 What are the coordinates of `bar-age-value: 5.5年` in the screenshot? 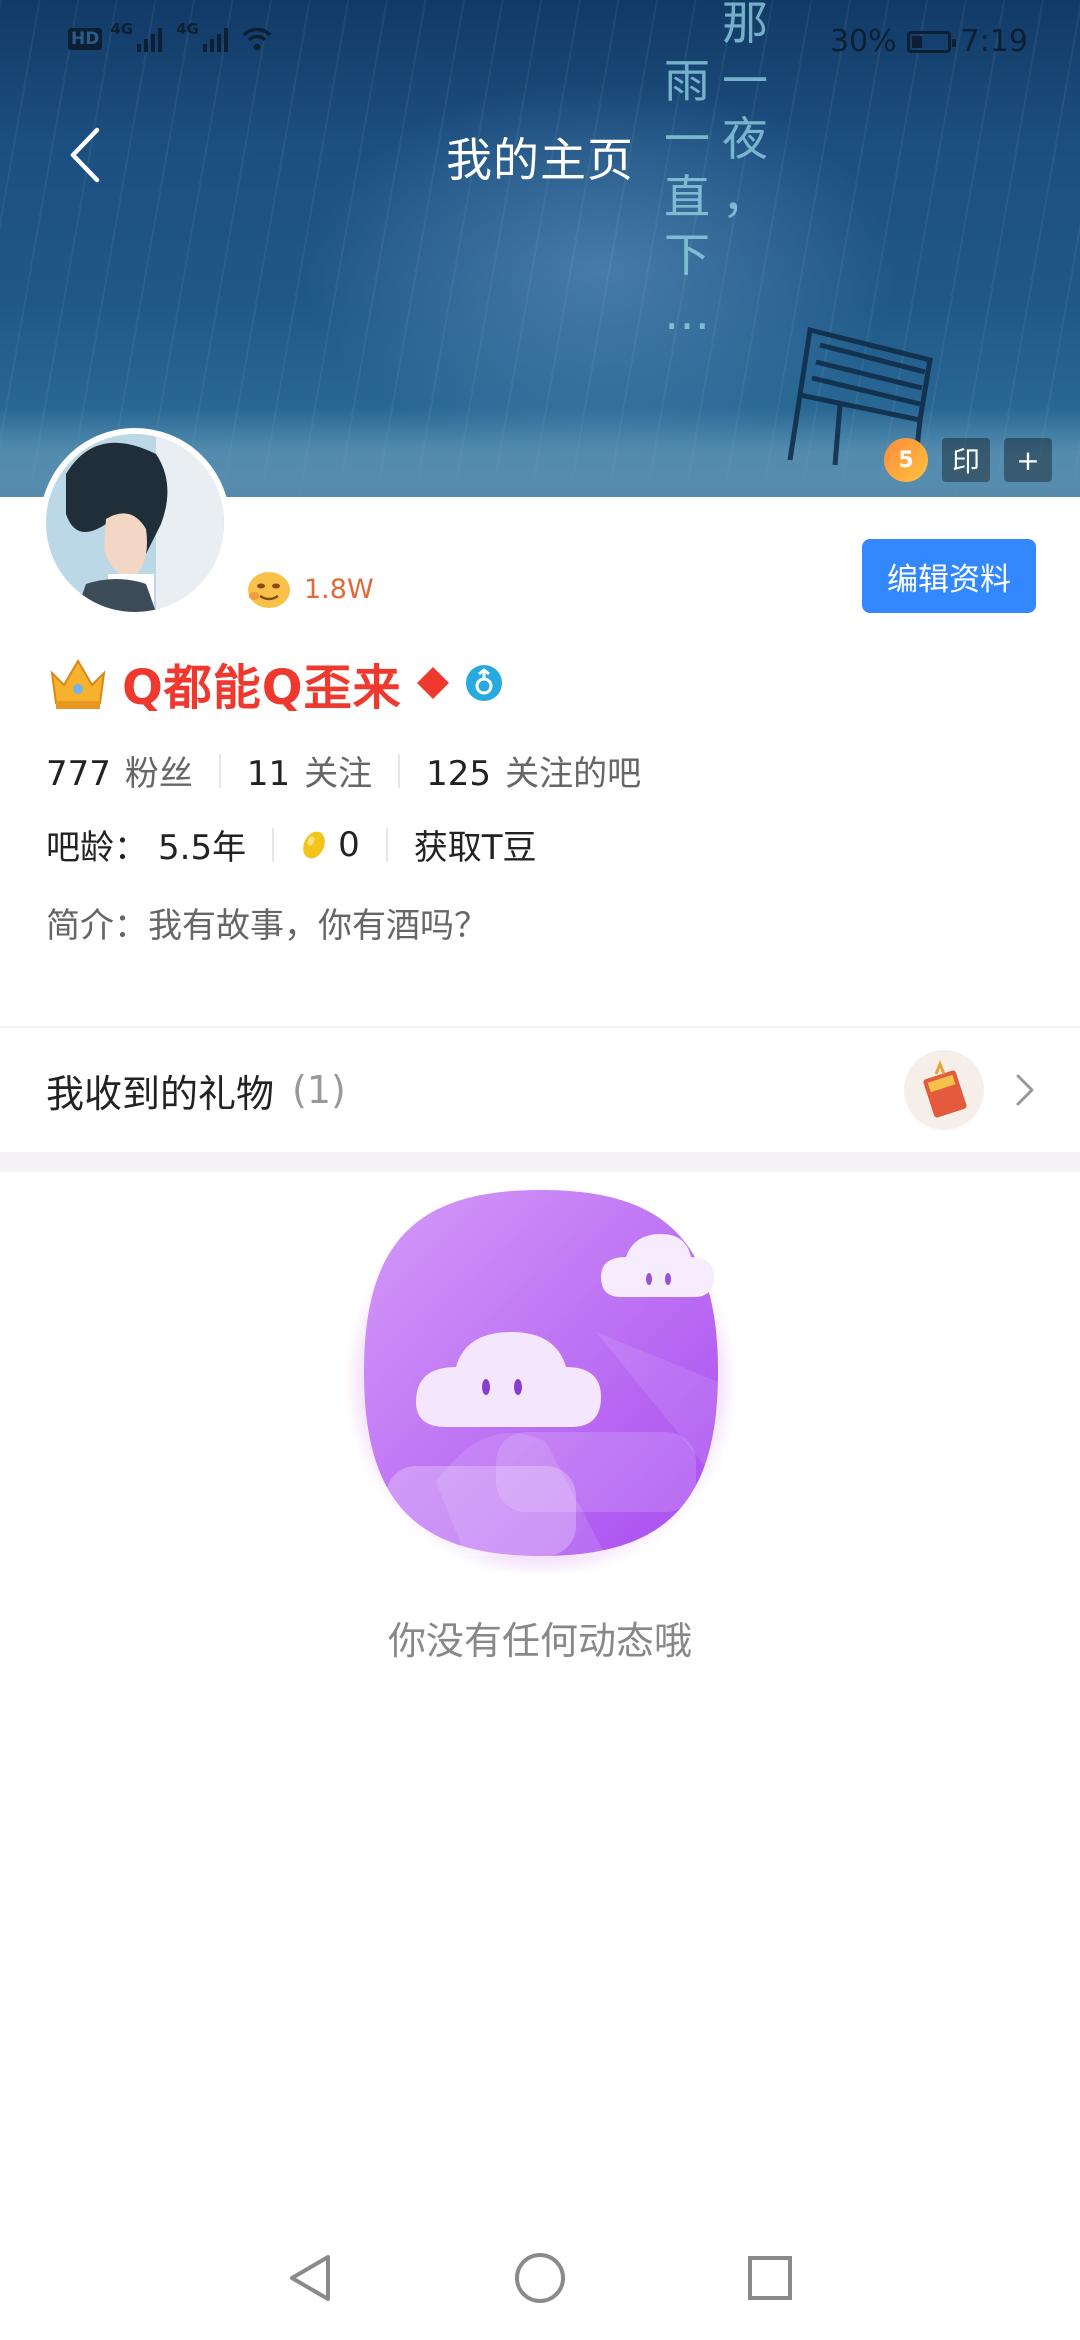 It's located at (202, 848).